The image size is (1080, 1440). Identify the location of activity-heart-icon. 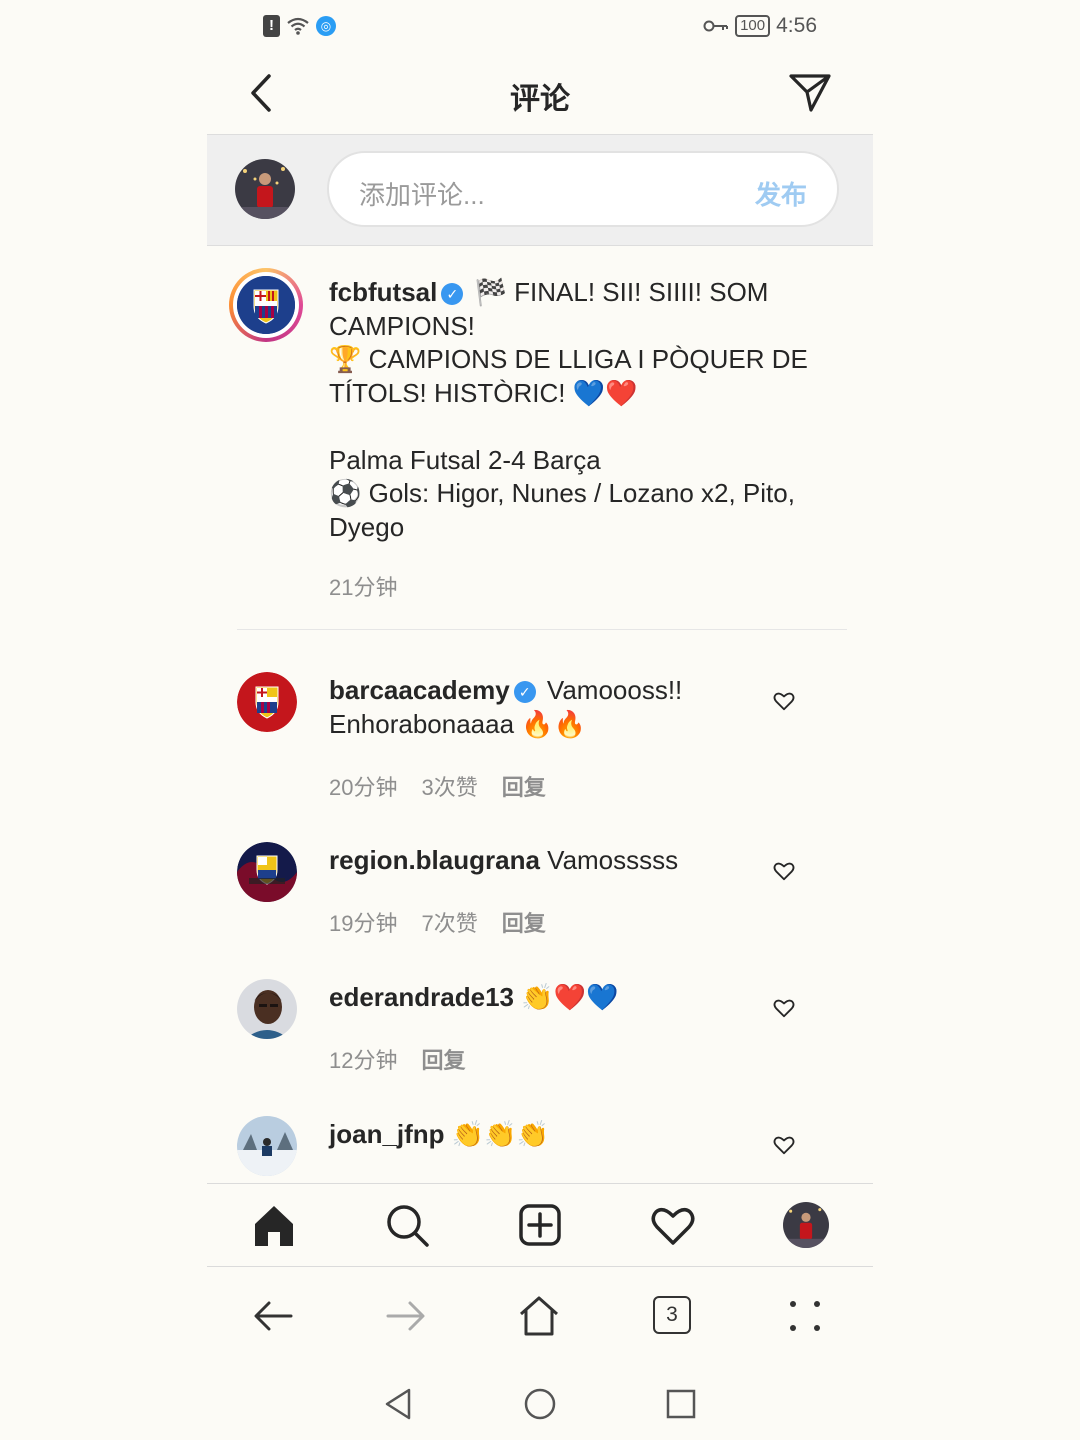
(673, 1225).